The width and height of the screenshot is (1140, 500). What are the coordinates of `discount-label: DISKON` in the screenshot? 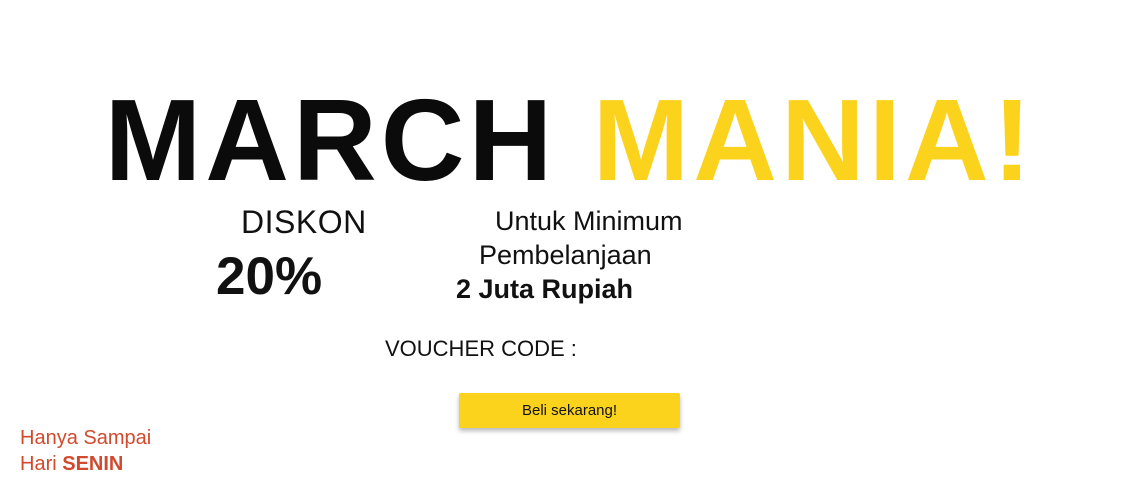 It's located at (304, 222).